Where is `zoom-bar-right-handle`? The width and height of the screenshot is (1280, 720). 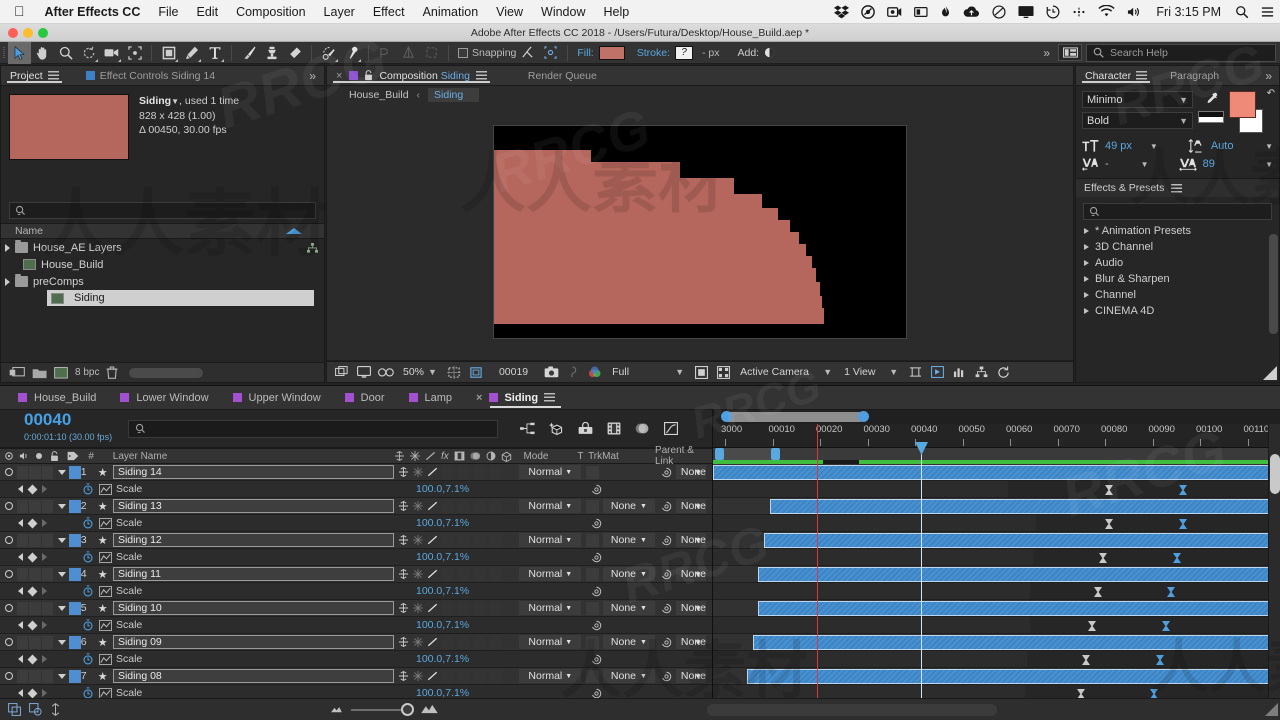
zoom-bar-right-handle is located at coordinates (863, 416).